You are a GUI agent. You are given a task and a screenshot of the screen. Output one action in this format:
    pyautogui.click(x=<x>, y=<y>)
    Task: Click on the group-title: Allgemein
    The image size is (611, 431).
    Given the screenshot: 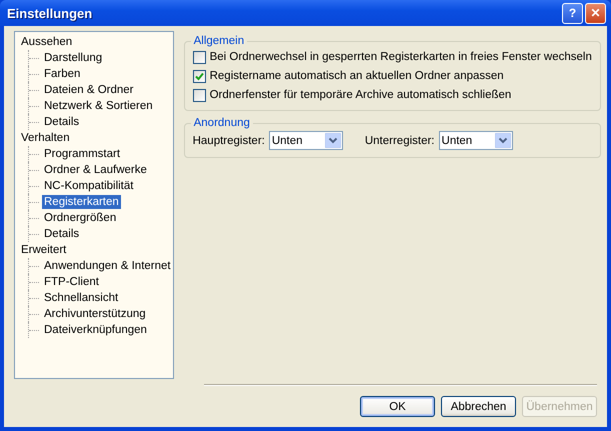 What is the action you would take?
    pyautogui.click(x=219, y=41)
    